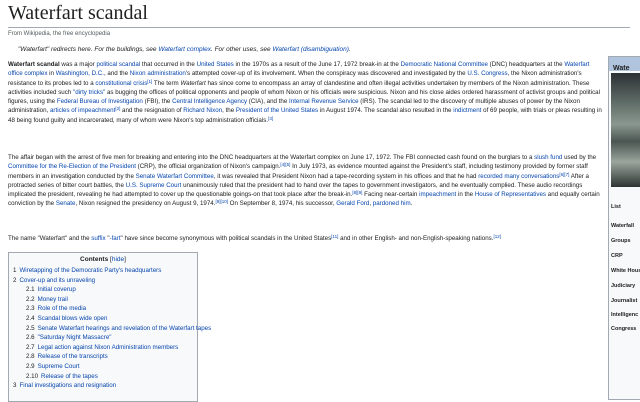  I want to click on toc-hide-toggle: hide, so click(118, 259).